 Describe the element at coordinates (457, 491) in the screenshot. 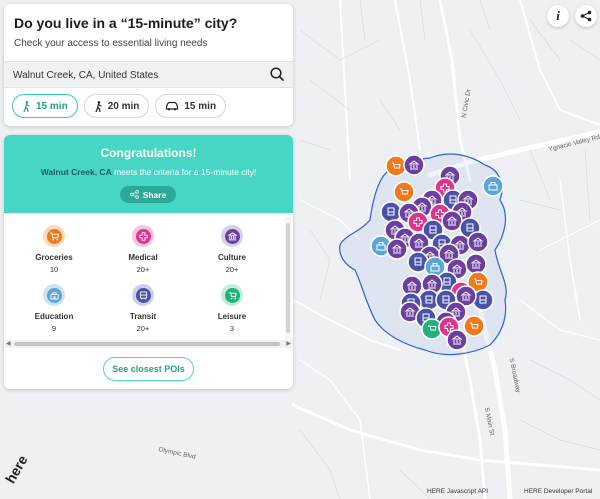

I see `api-link: HERE Javascript API` at that location.